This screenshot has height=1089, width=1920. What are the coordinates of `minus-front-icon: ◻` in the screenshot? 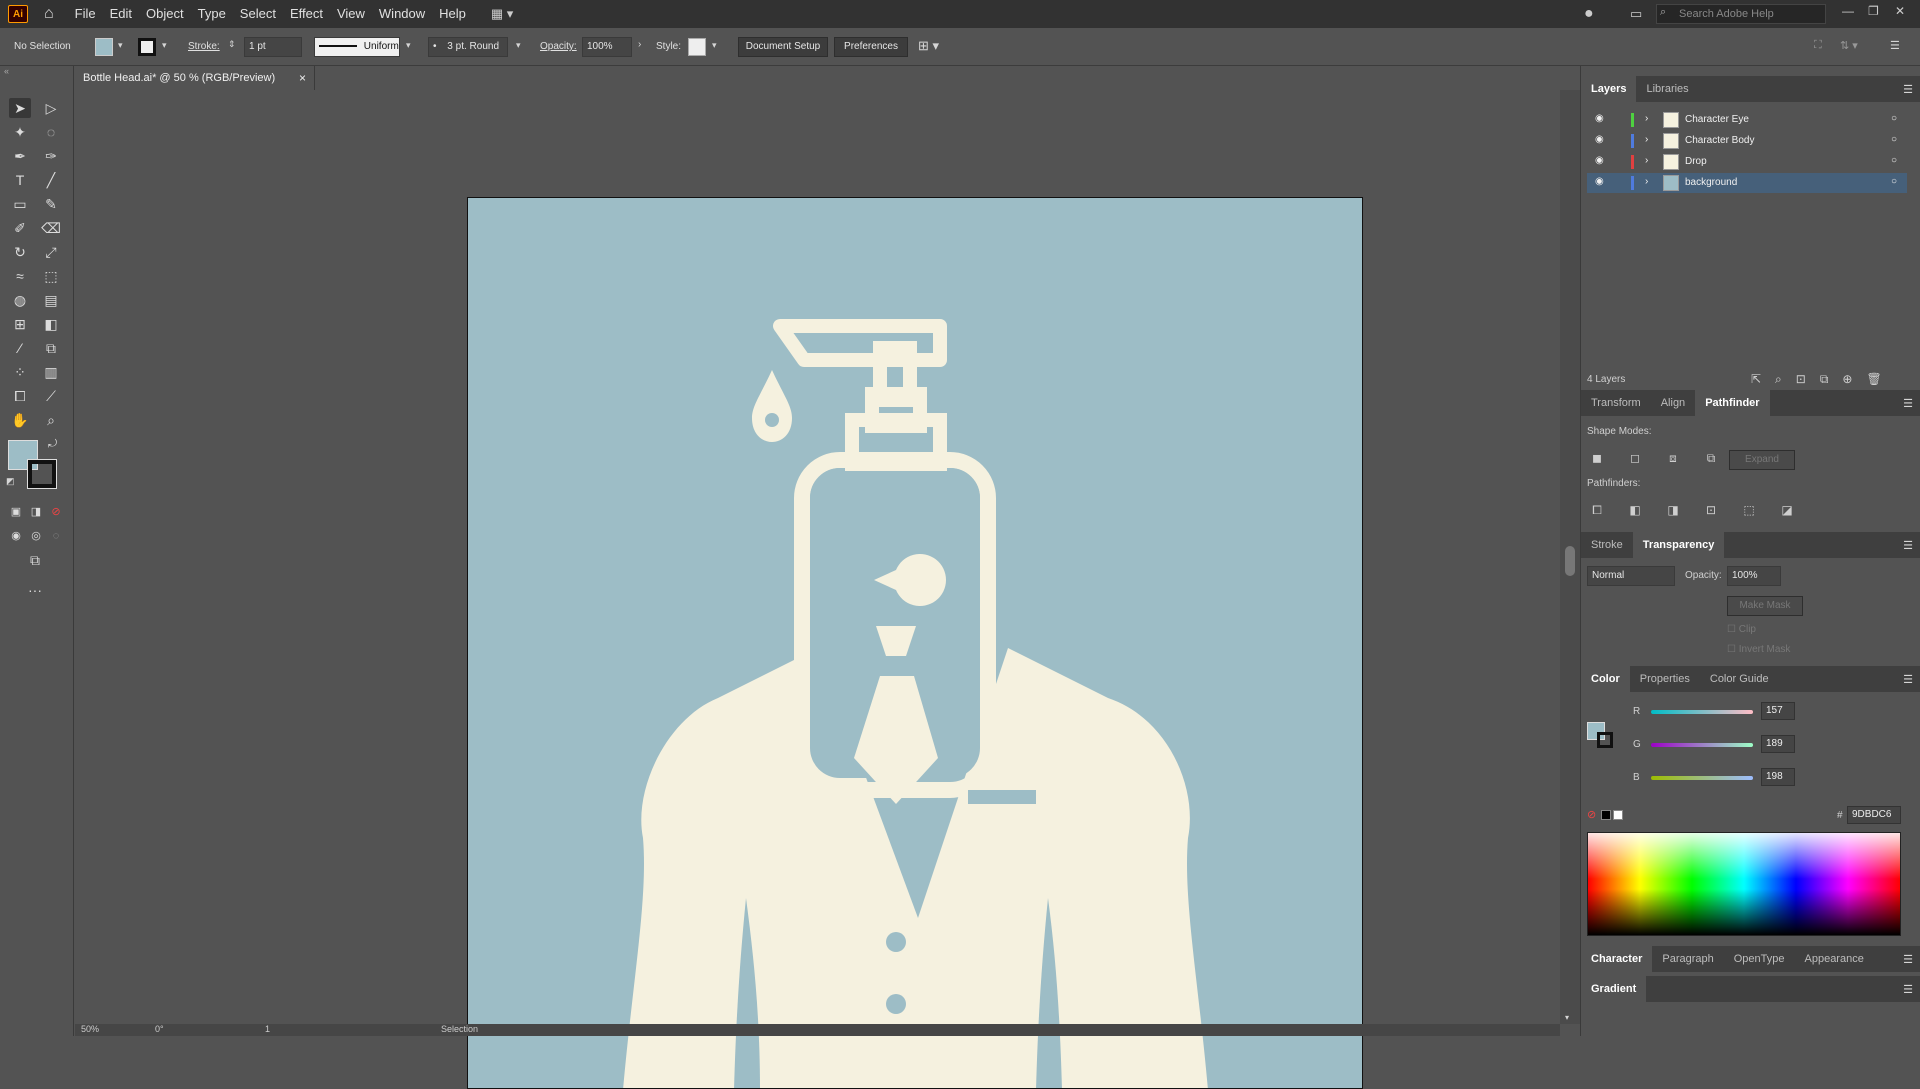 It's located at (1635, 458).